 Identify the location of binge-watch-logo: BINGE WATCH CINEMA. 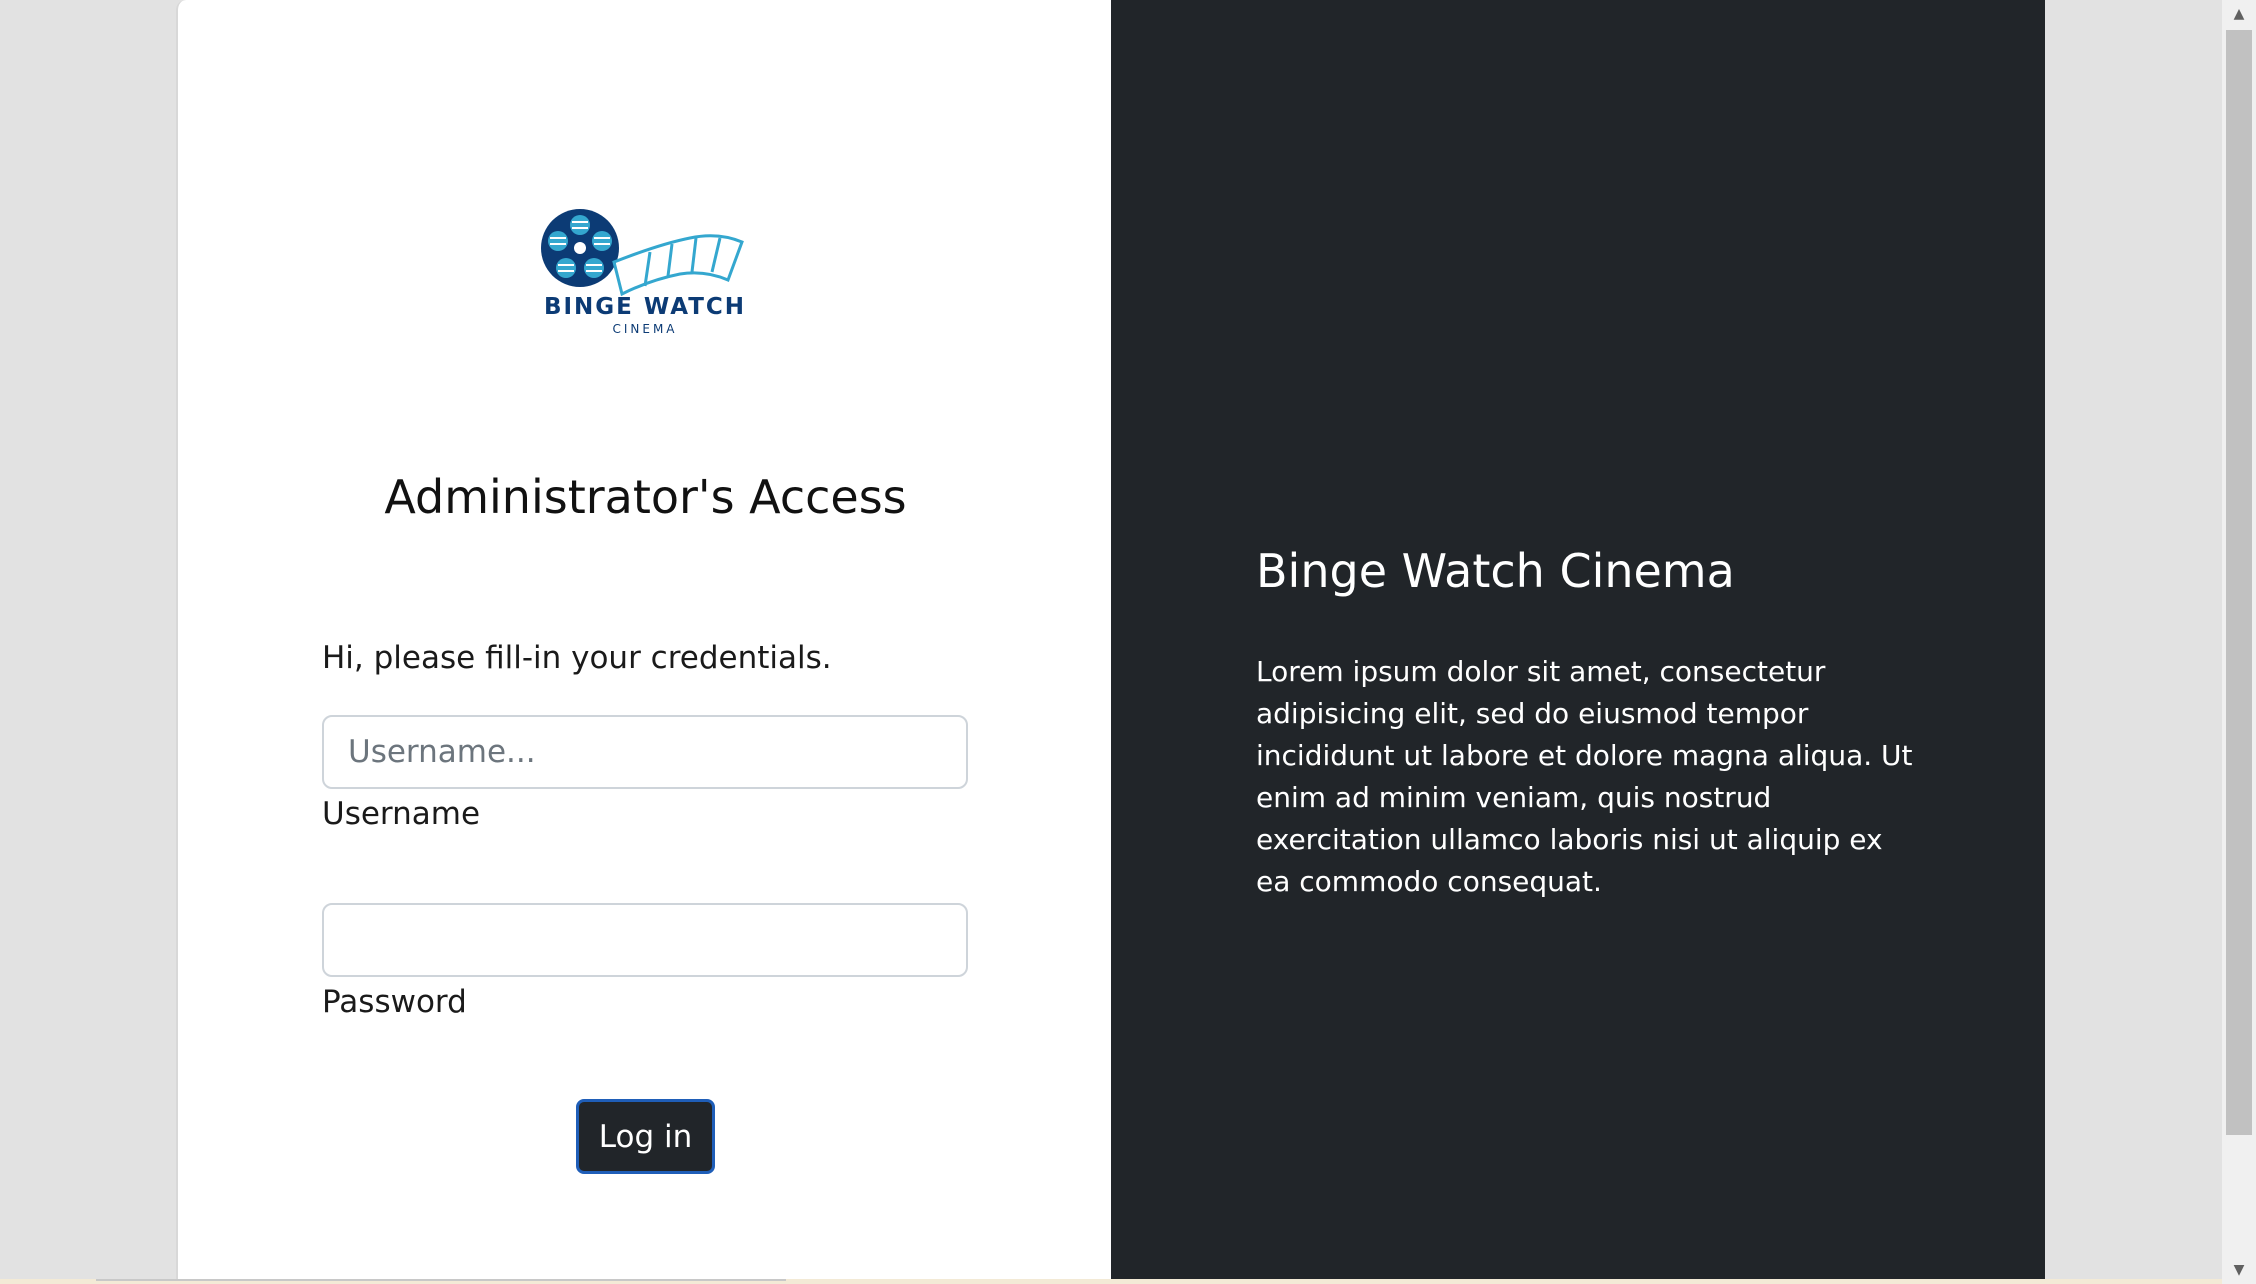
(643, 272).